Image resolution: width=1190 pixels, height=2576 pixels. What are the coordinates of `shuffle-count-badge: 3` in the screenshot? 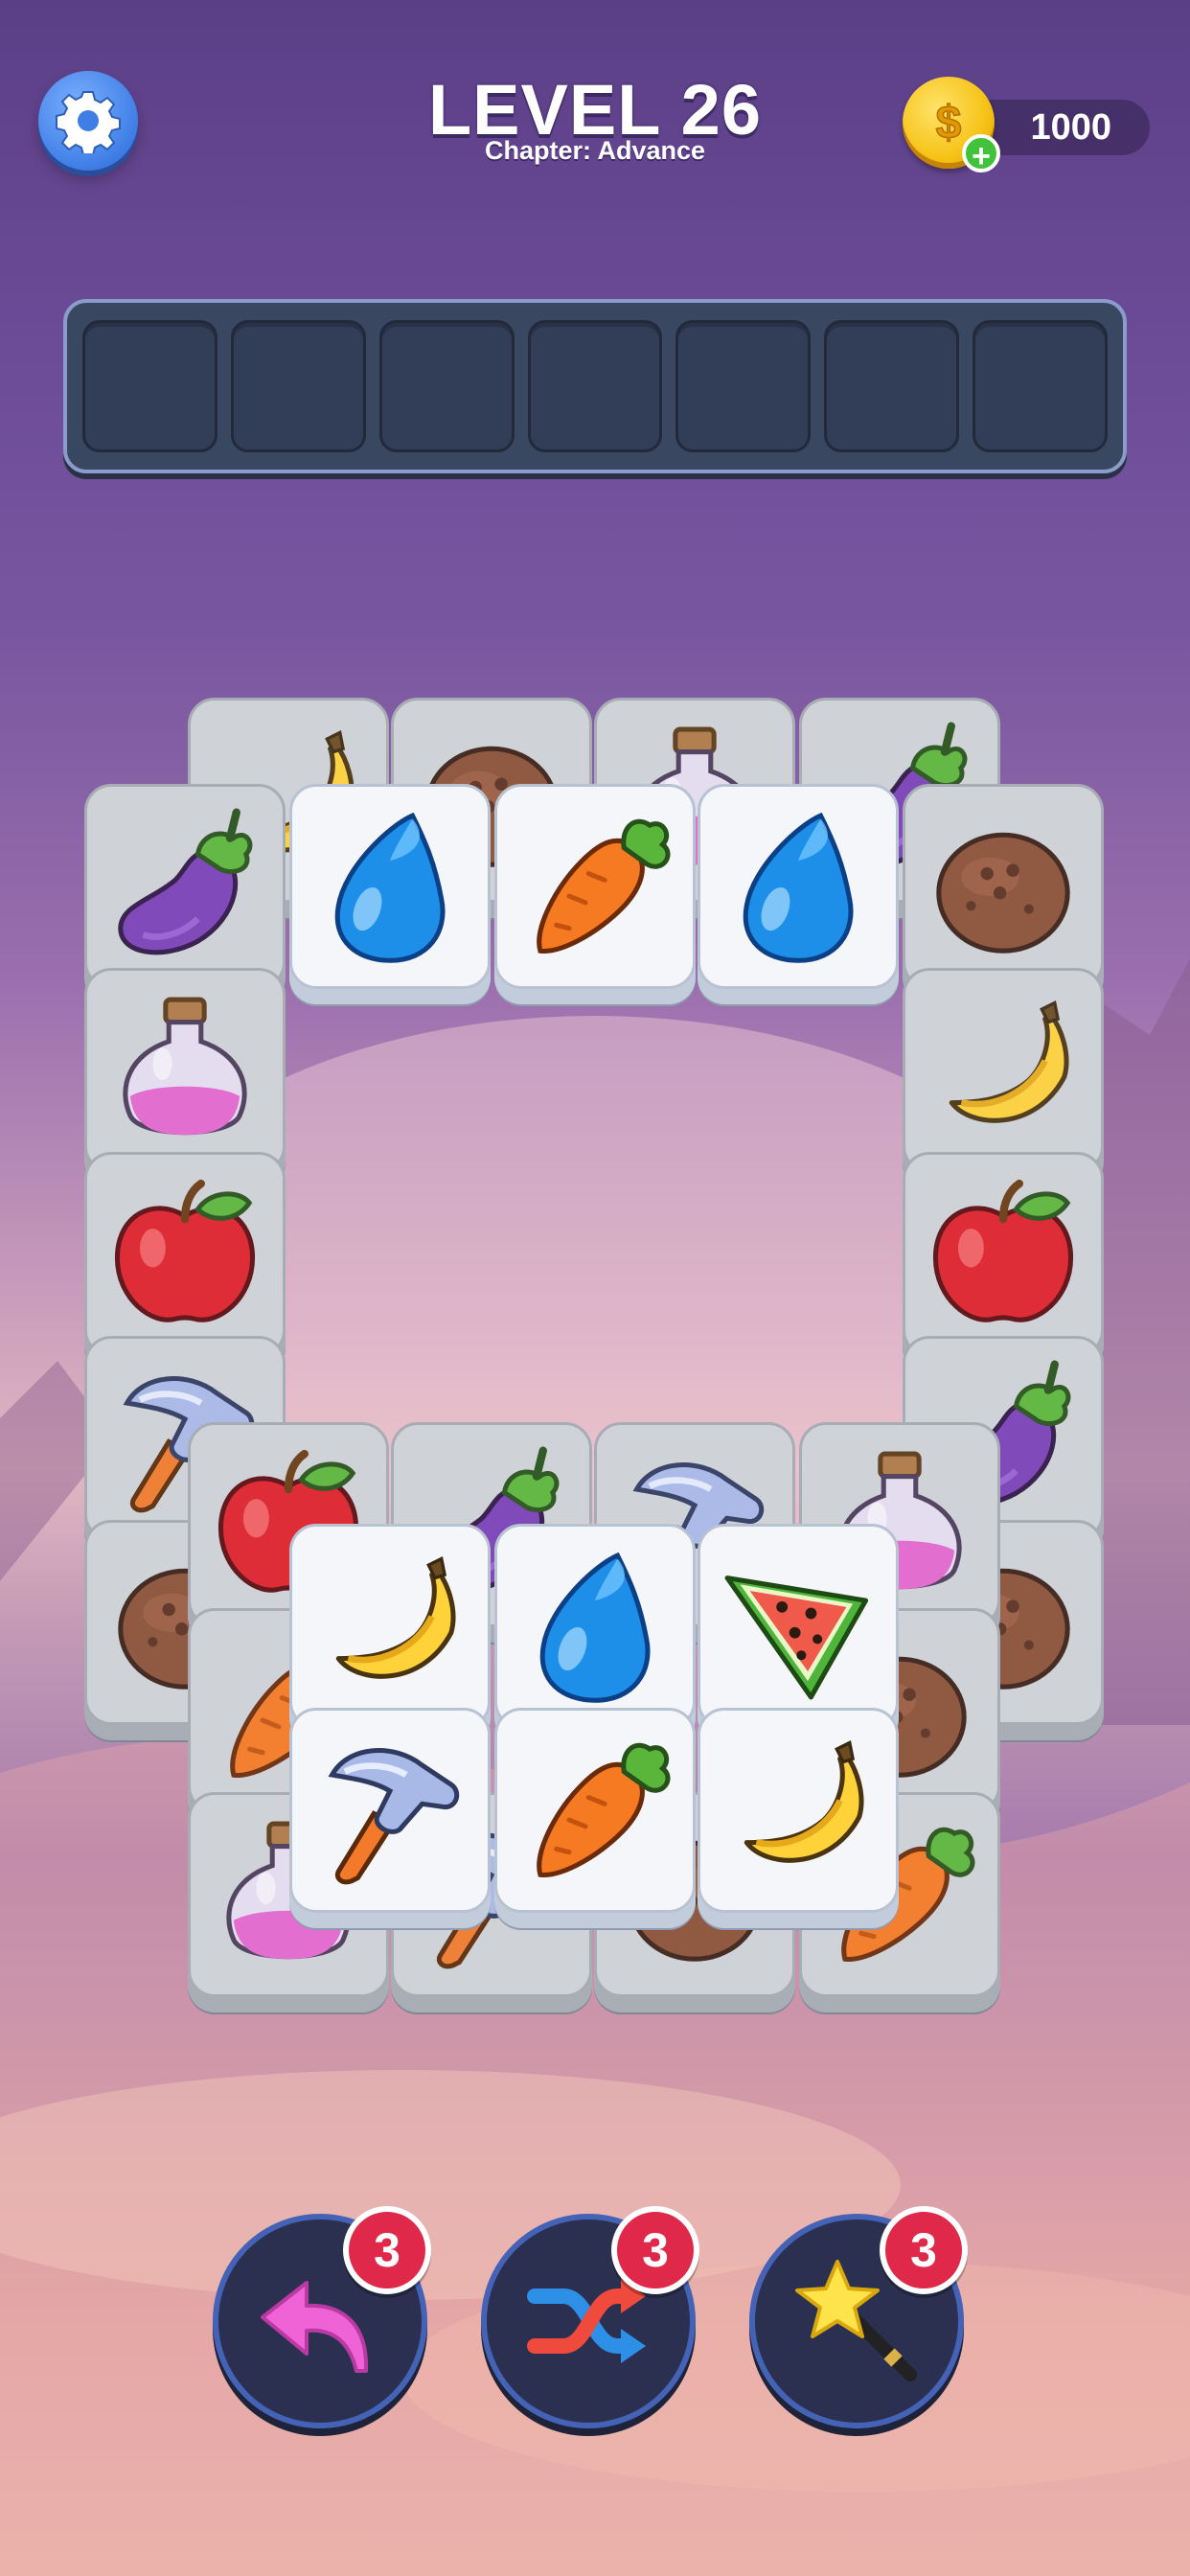 It's located at (655, 2250).